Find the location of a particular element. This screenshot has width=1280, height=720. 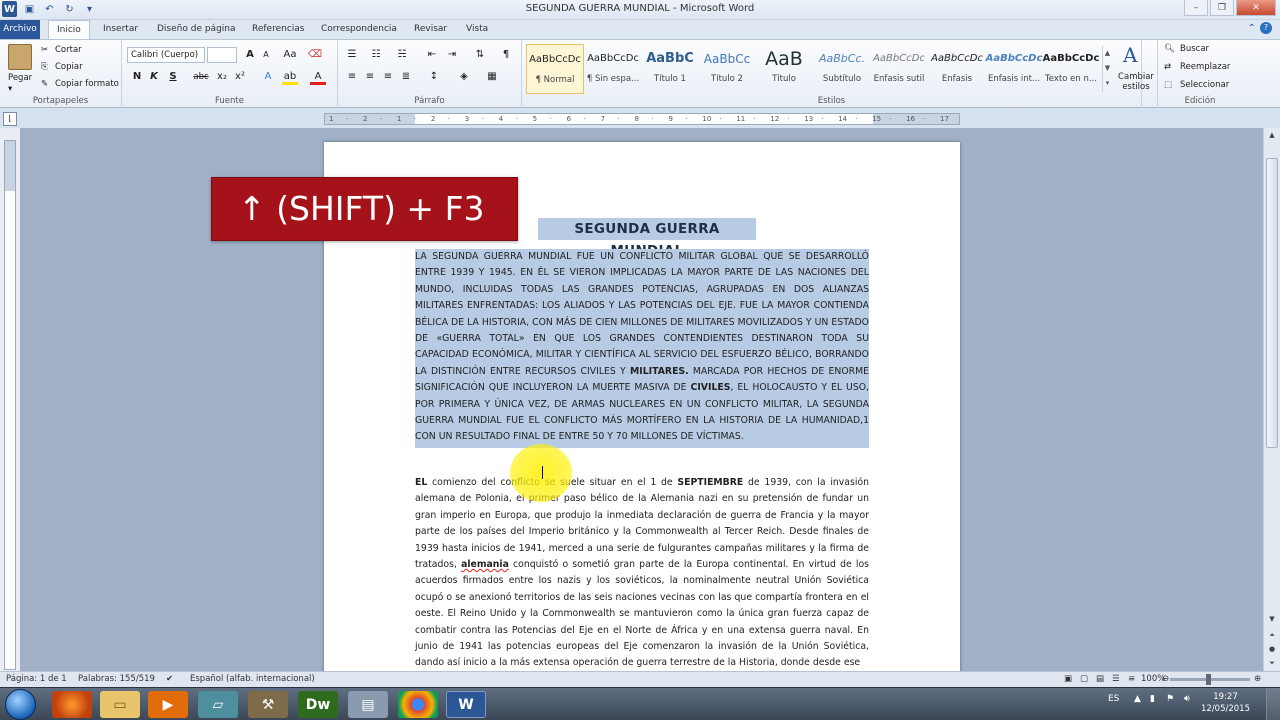

shading-icon: ◈ is located at coordinates (464, 77).